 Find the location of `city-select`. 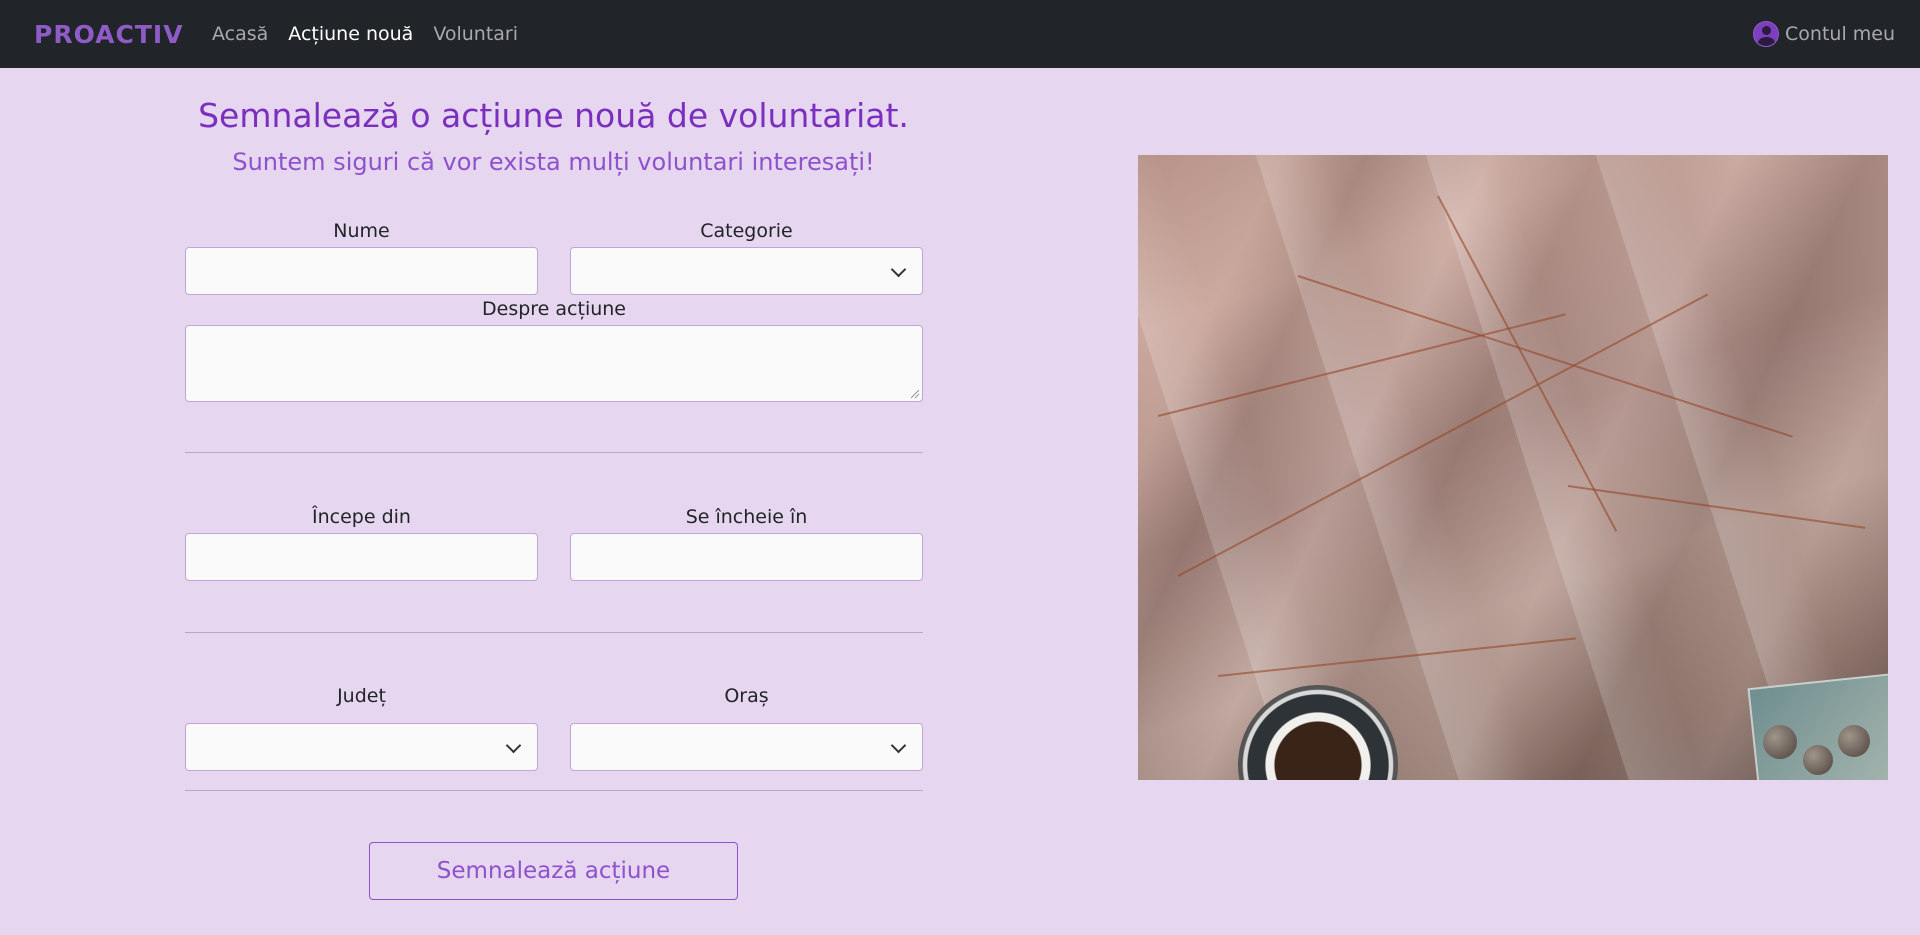

city-select is located at coordinates (746, 747).